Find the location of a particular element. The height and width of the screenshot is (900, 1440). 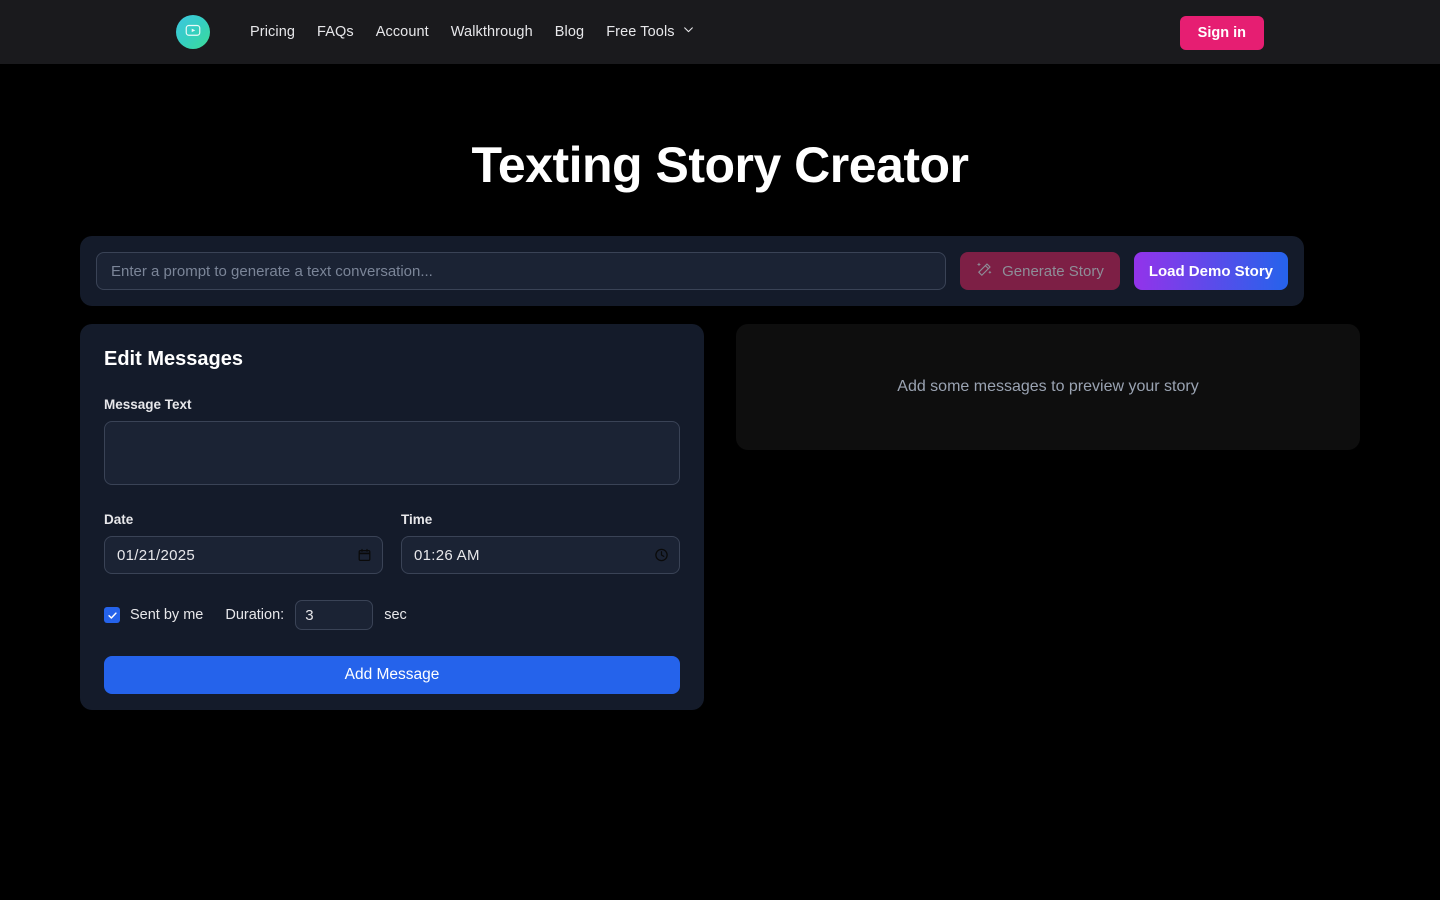

edit-messages-heading: Edit Messages is located at coordinates (173, 359).